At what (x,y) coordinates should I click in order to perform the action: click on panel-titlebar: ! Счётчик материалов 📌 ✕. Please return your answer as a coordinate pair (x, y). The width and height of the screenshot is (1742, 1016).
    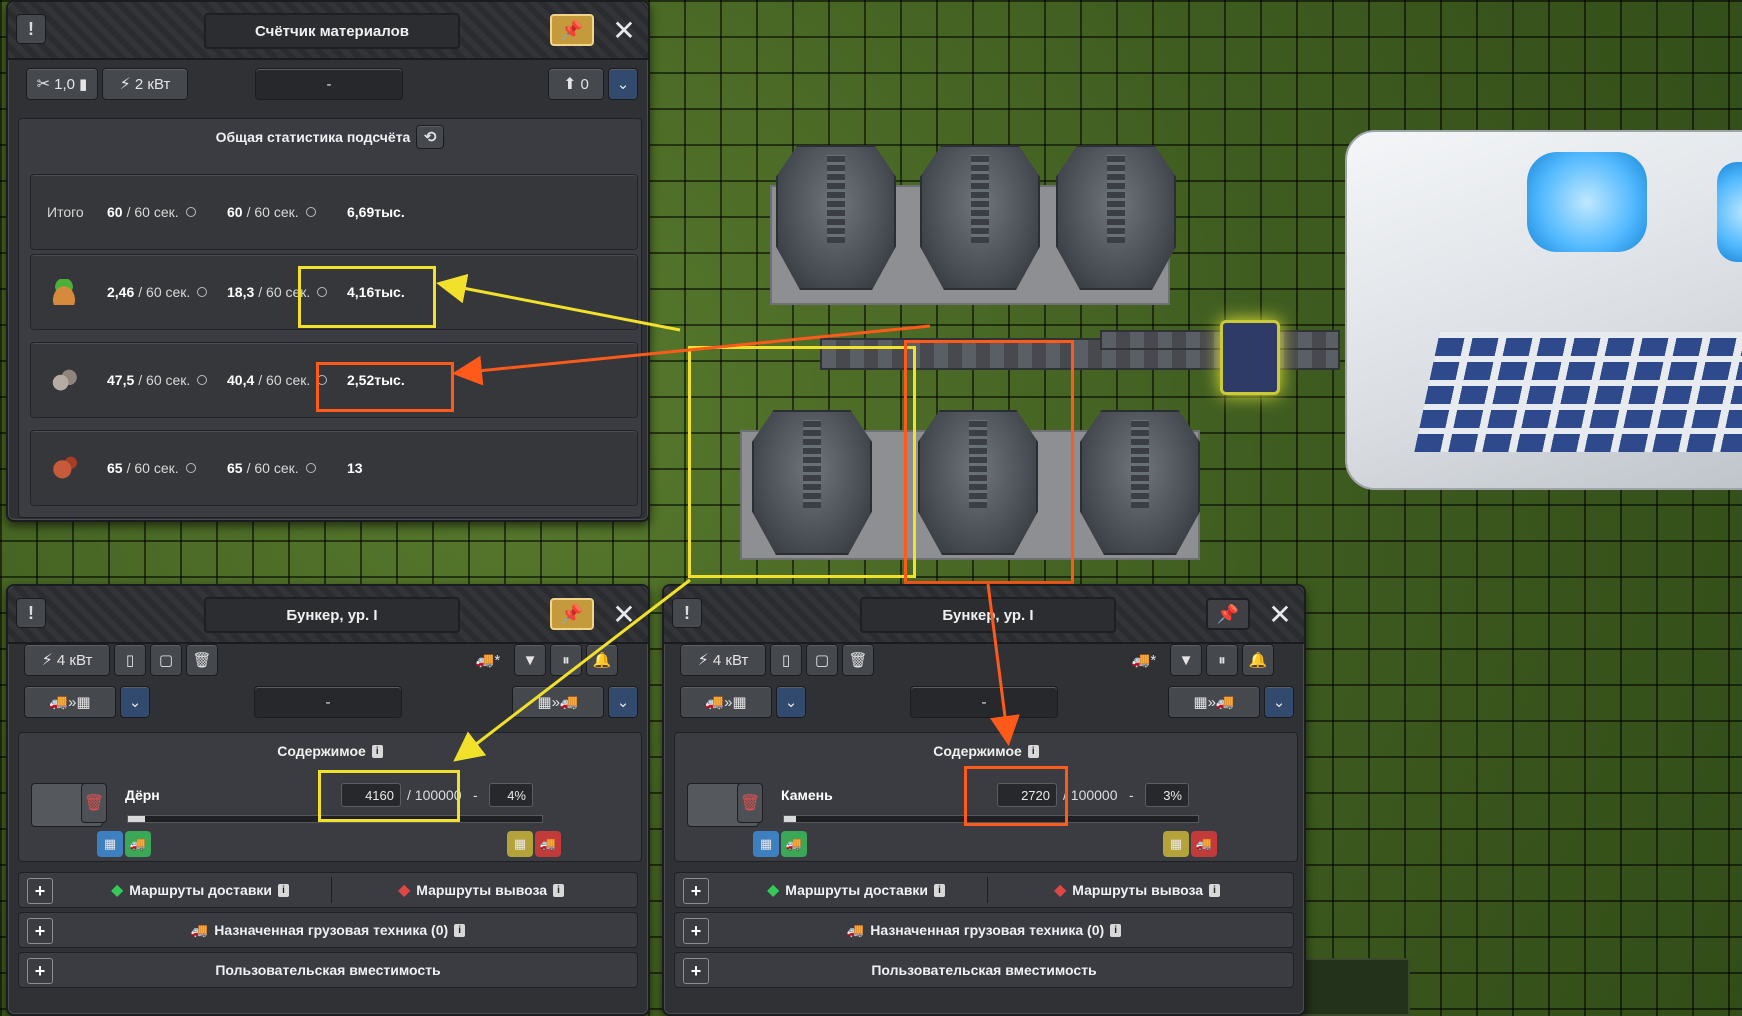
    Looking at the image, I should click on (328, 31).